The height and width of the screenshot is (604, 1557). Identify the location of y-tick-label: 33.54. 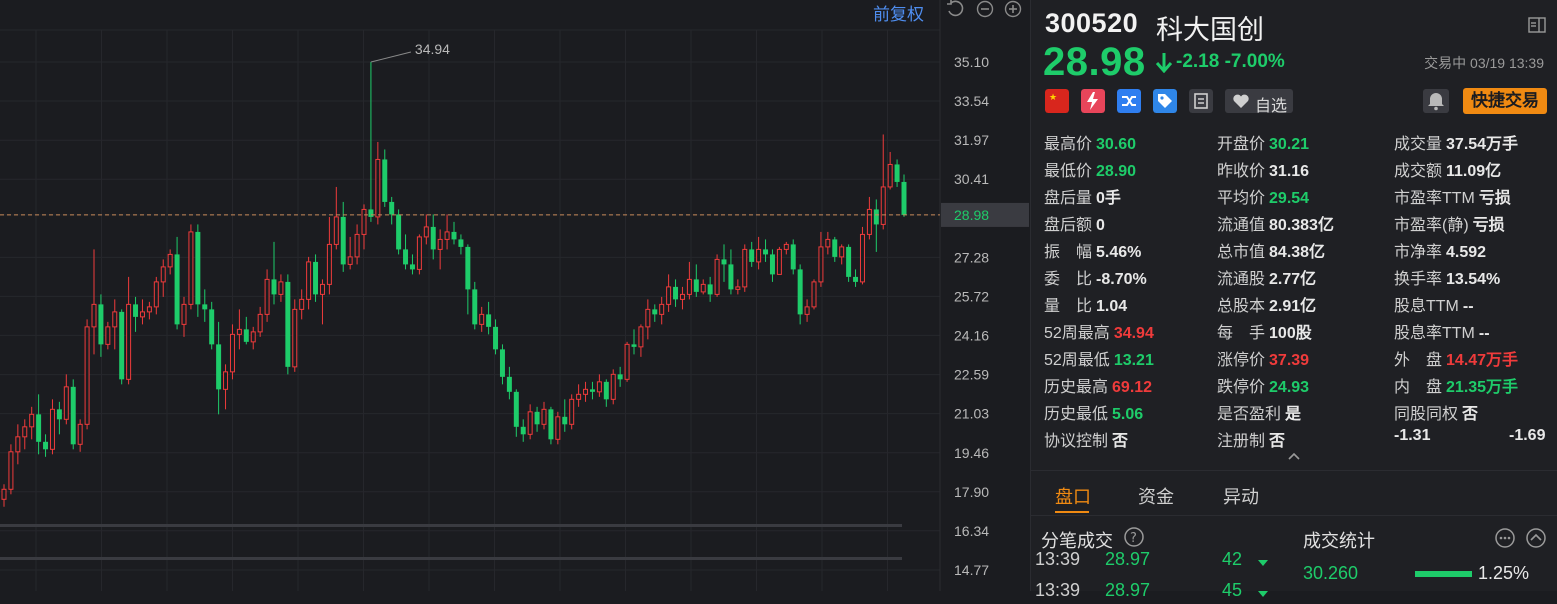
(971, 101).